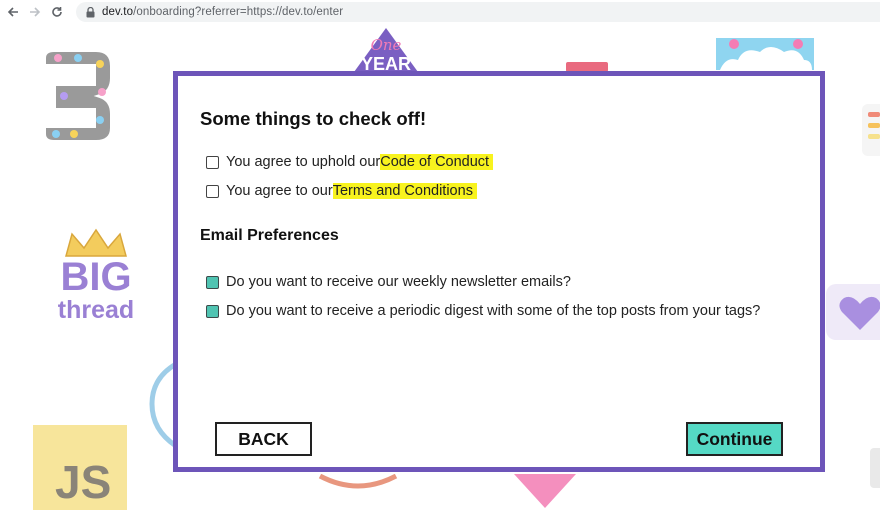 This screenshot has height=515, width=880. Describe the element at coordinates (404, 191) in the screenshot. I see `terms-link: Terms and Conditions` at that location.